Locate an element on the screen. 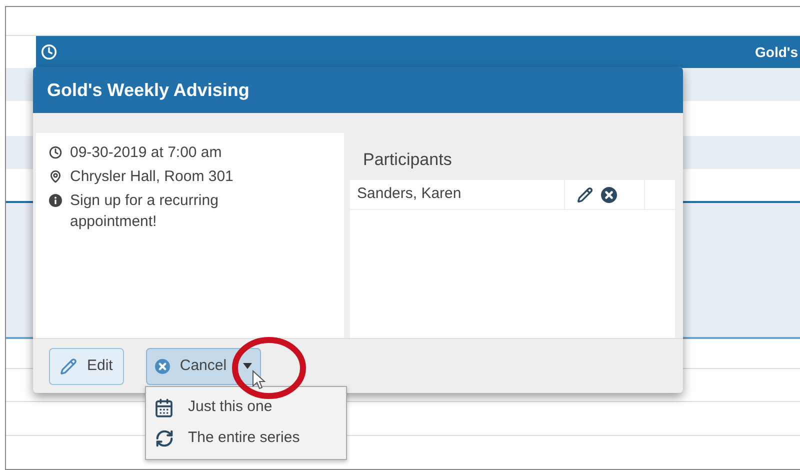  menu-item: The entire series is located at coordinates (246, 438).